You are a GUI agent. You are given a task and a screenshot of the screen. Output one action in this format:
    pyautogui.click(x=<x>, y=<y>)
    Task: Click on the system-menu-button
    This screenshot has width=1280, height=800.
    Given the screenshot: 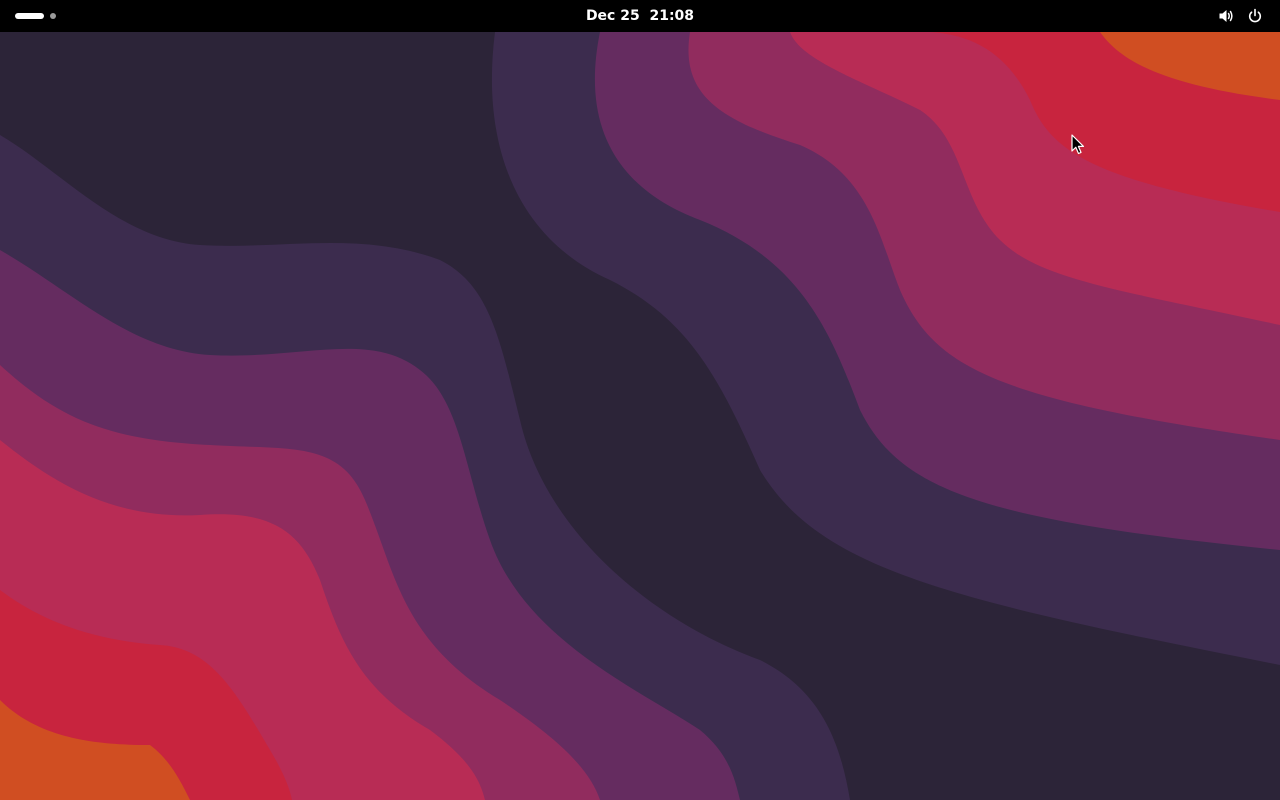 What is the action you would take?
    pyautogui.click(x=1240, y=16)
    